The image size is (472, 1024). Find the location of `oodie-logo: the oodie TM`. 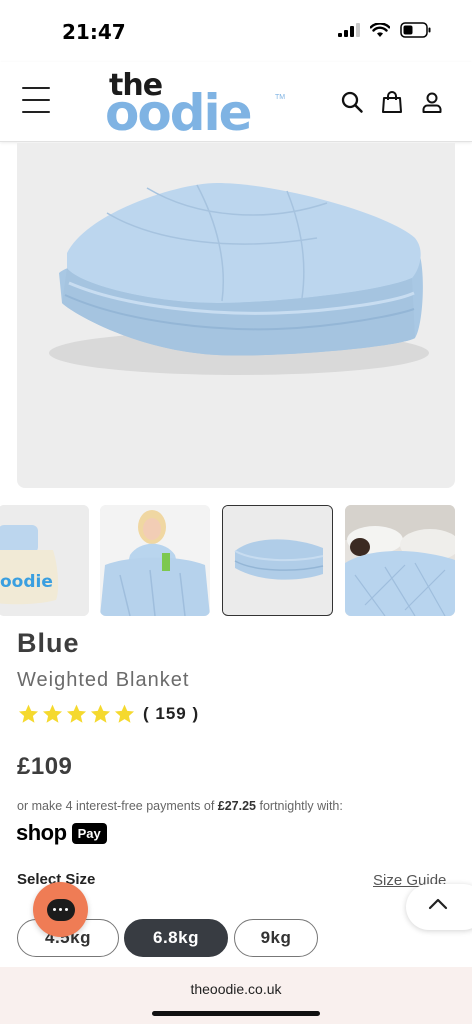

oodie-logo: the oodie TM is located at coordinates (197, 105).